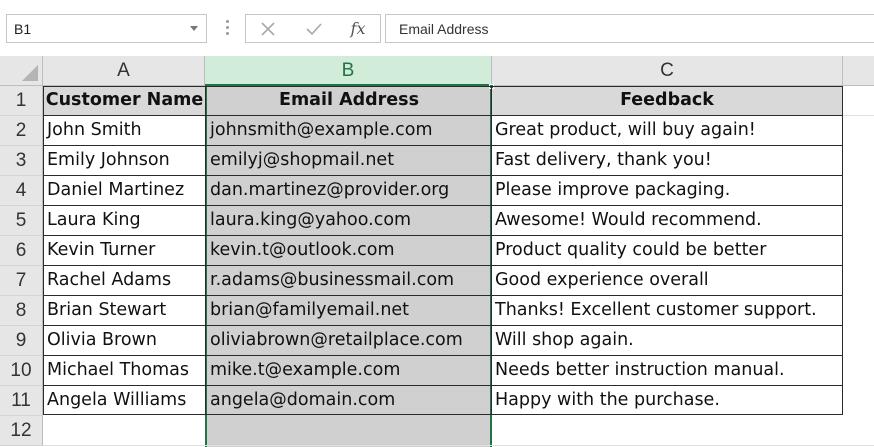 The image size is (874, 447). I want to click on cell-name: Angela Williams, so click(124, 401).